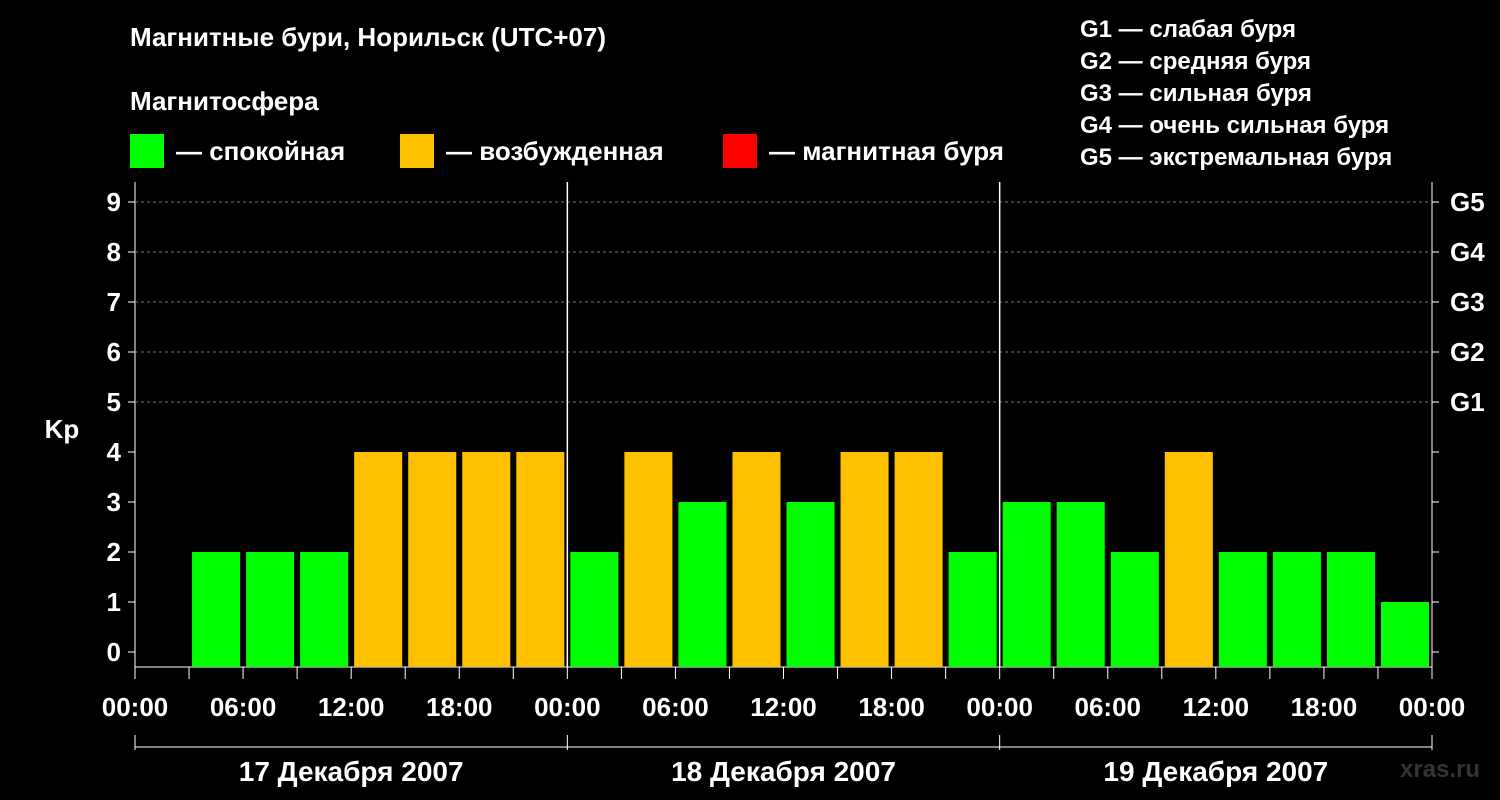 The height and width of the screenshot is (800, 1500). What do you see at coordinates (783, 771) in the screenshot?
I see `day-label: 18 Декабря 2007` at bounding box center [783, 771].